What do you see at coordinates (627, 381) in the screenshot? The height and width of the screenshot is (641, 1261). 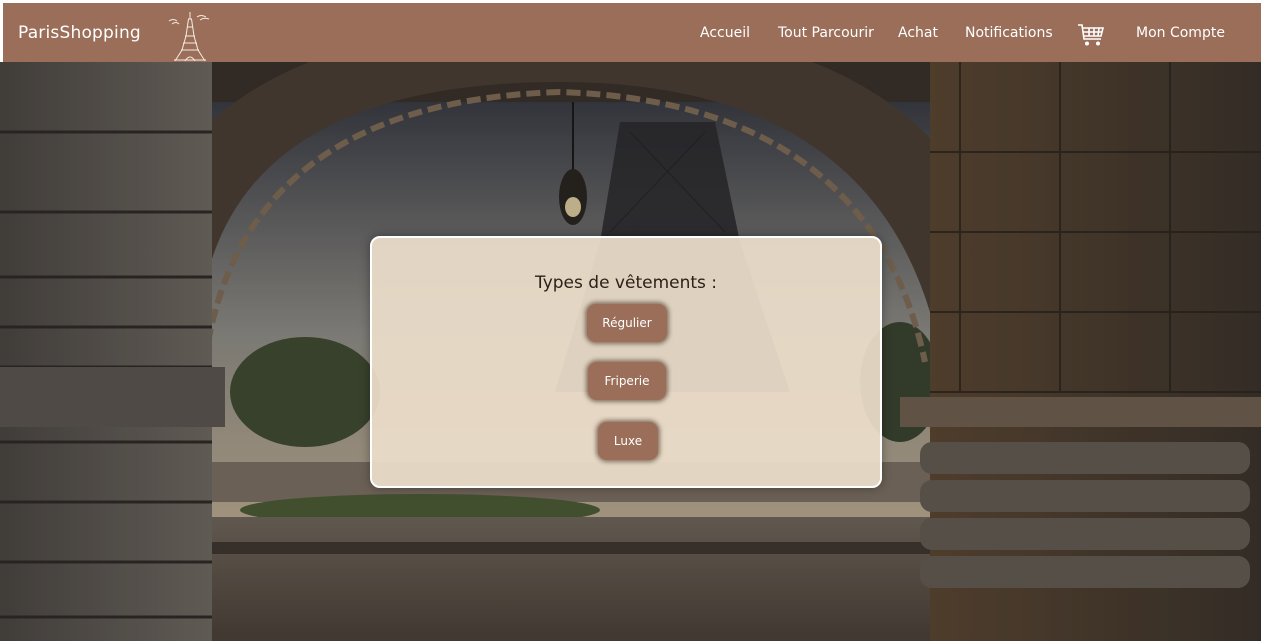 I see `type-friperie-button: Friperie` at bounding box center [627, 381].